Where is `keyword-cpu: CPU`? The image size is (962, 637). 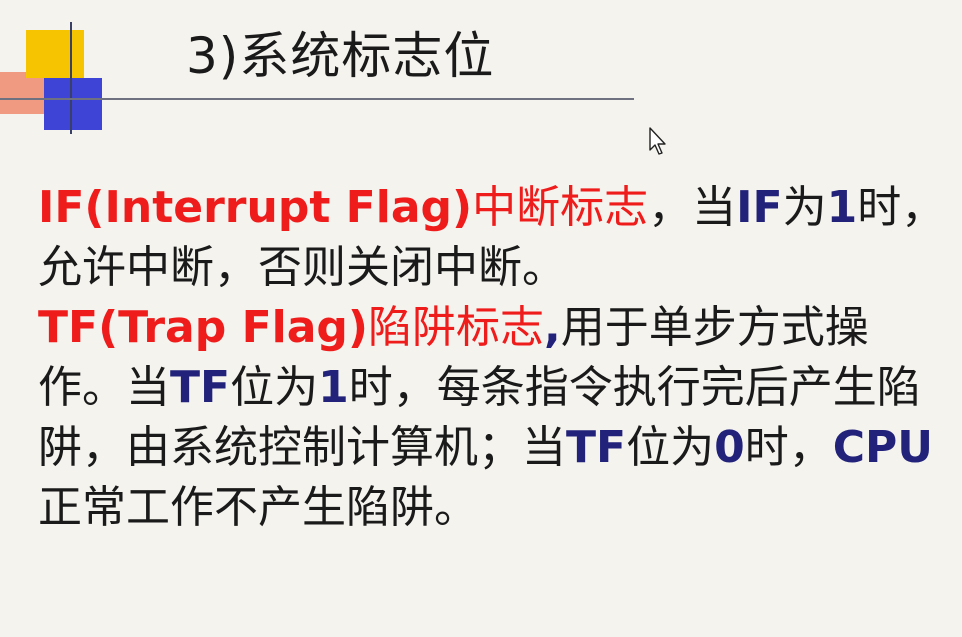
keyword-cpu: CPU is located at coordinates (882, 447).